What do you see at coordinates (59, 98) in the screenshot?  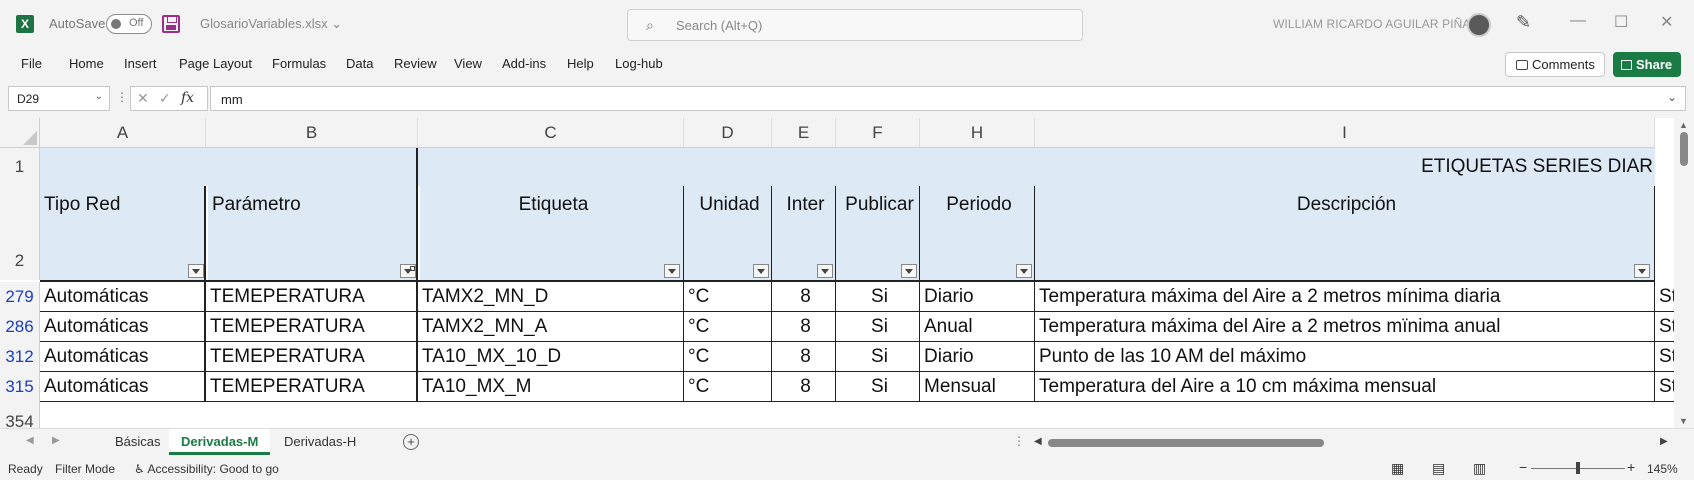 I see `name-box: D29 ⌄` at bounding box center [59, 98].